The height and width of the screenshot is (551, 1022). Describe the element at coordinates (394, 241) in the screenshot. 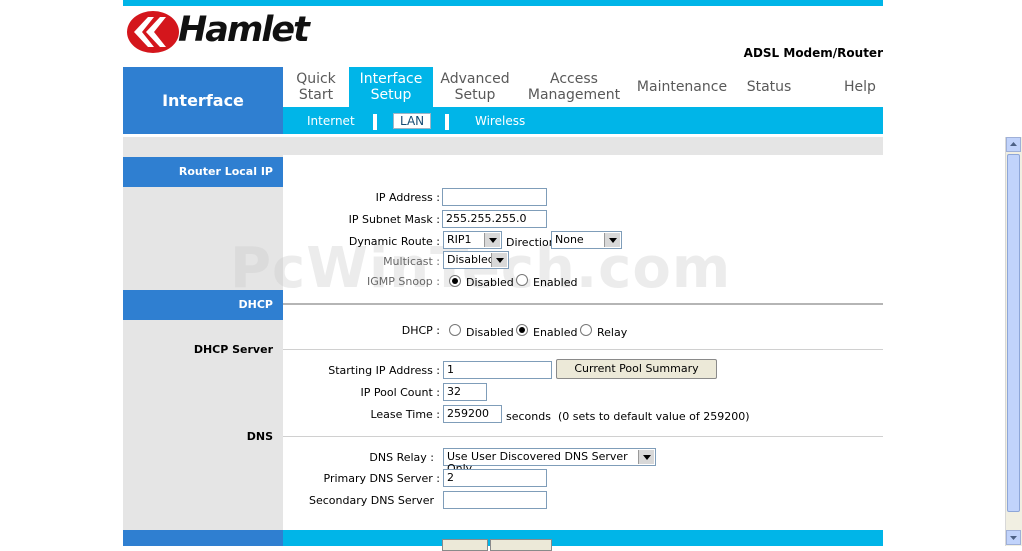

I see `dynamic-route-label: Dynamic Route :` at that location.